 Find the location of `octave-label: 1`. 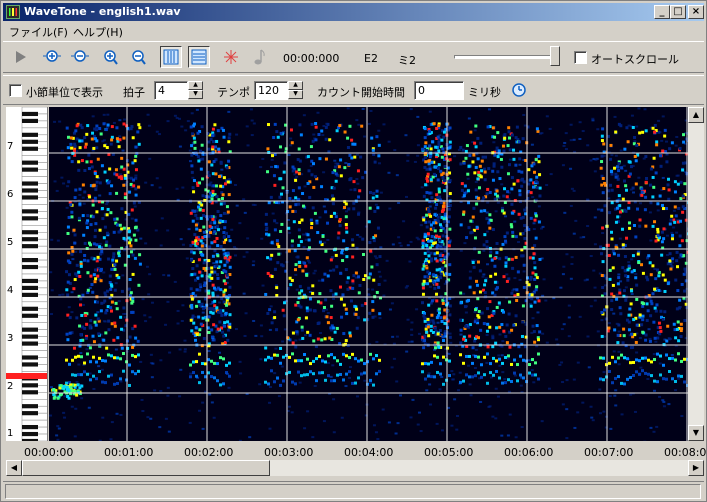

octave-label: 1 is located at coordinates (10, 433).